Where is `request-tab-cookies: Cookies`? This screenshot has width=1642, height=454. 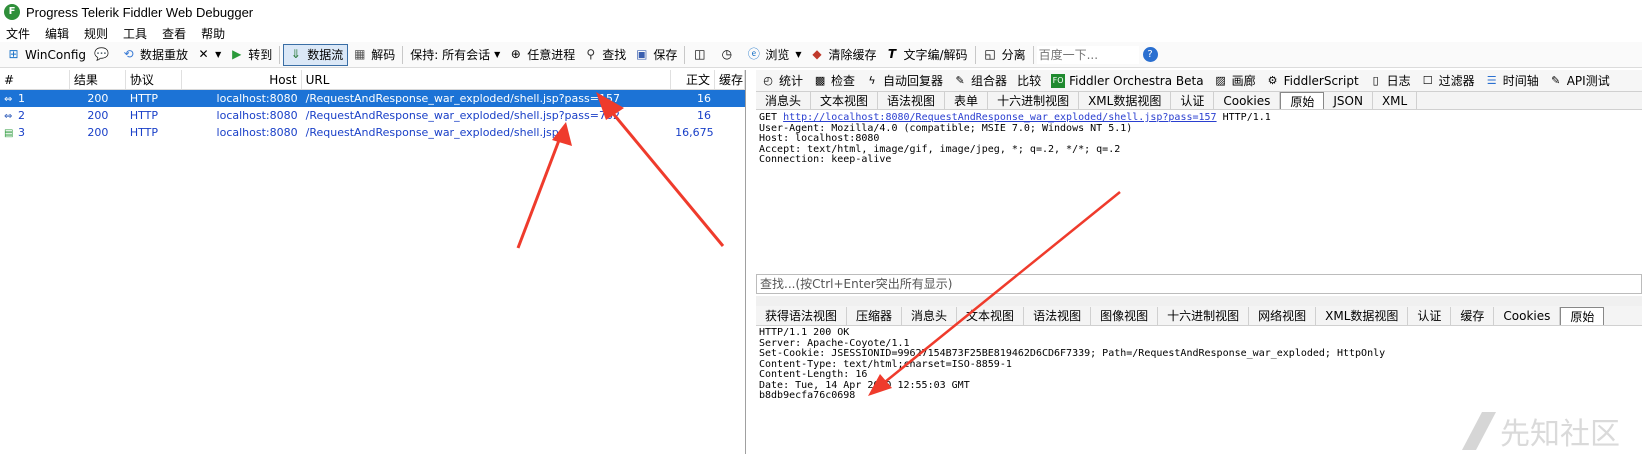 request-tab-cookies: Cookies is located at coordinates (1247, 100).